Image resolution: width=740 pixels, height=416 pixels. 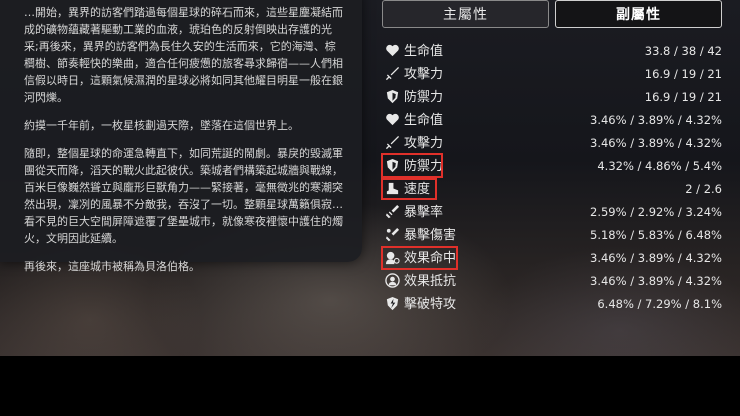 What do you see at coordinates (424, 212) in the screenshot?
I see `stat-name: 暴擊率` at bounding box center [424, 212].